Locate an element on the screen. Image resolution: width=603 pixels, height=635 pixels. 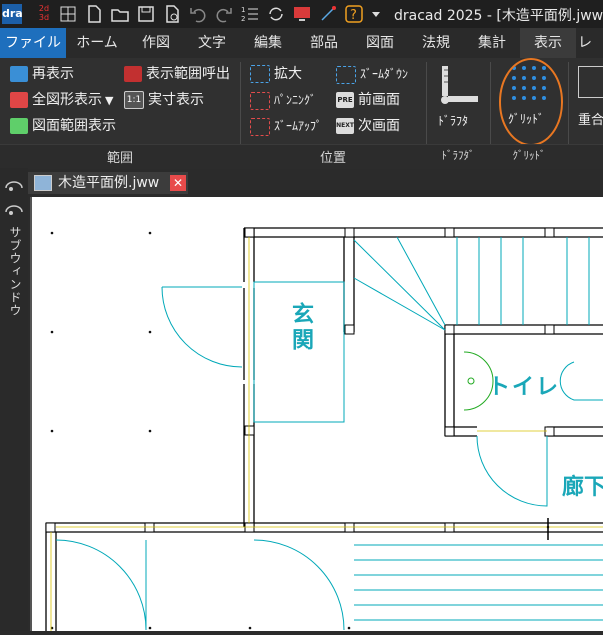
tab-file: ファイル is located at coordinates (33, 43).